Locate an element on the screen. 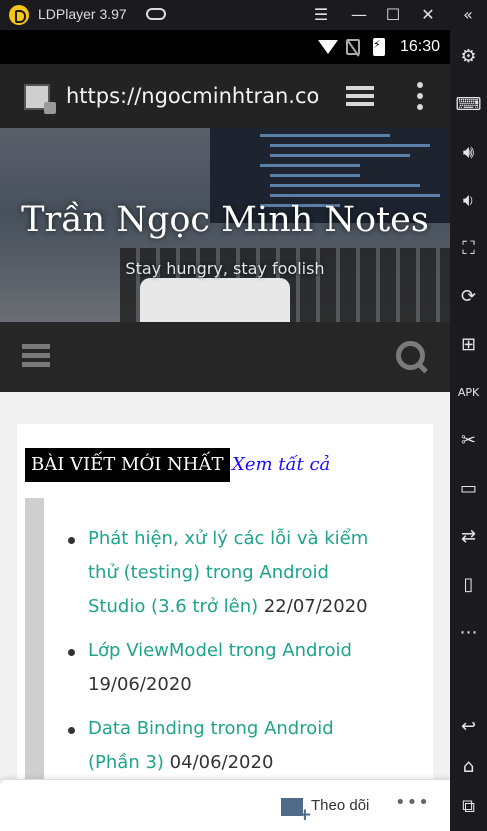  minimize-icon: — is located at coordinates (359, 15).